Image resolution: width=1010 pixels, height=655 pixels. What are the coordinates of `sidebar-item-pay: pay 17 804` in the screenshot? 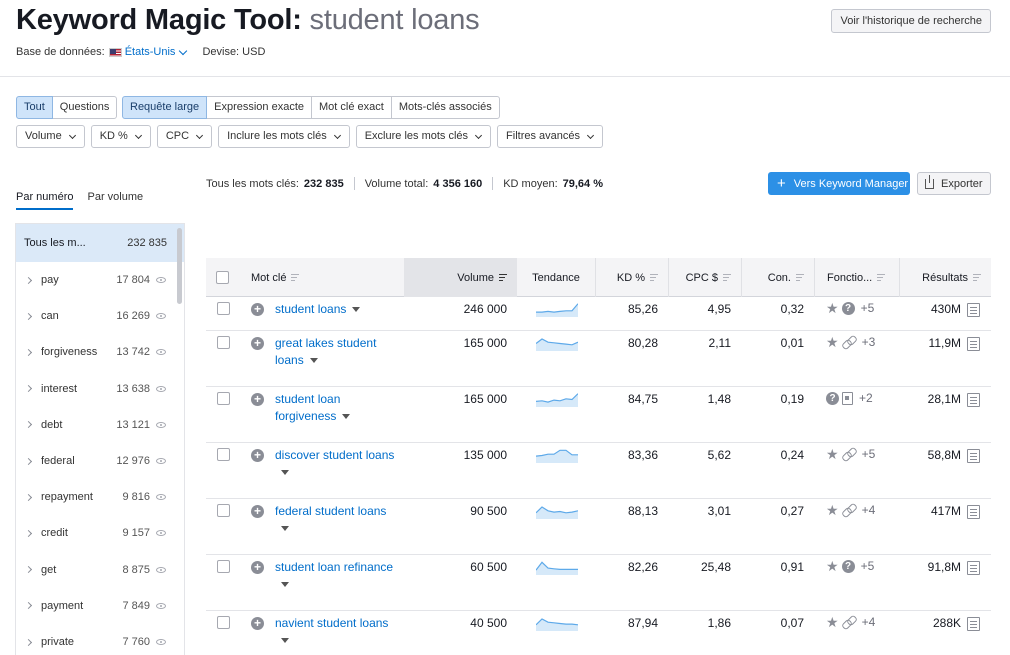 It's located at (96, 280).